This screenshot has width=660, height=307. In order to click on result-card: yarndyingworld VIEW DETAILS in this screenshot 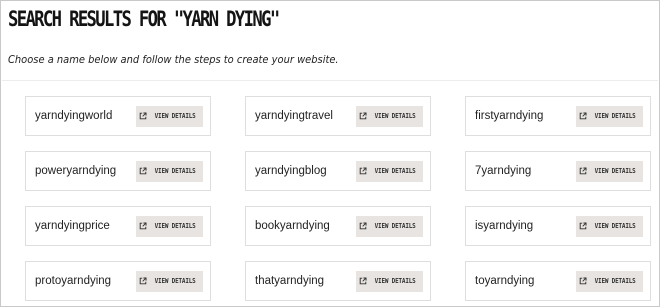, I will do `click(118, 116)`.